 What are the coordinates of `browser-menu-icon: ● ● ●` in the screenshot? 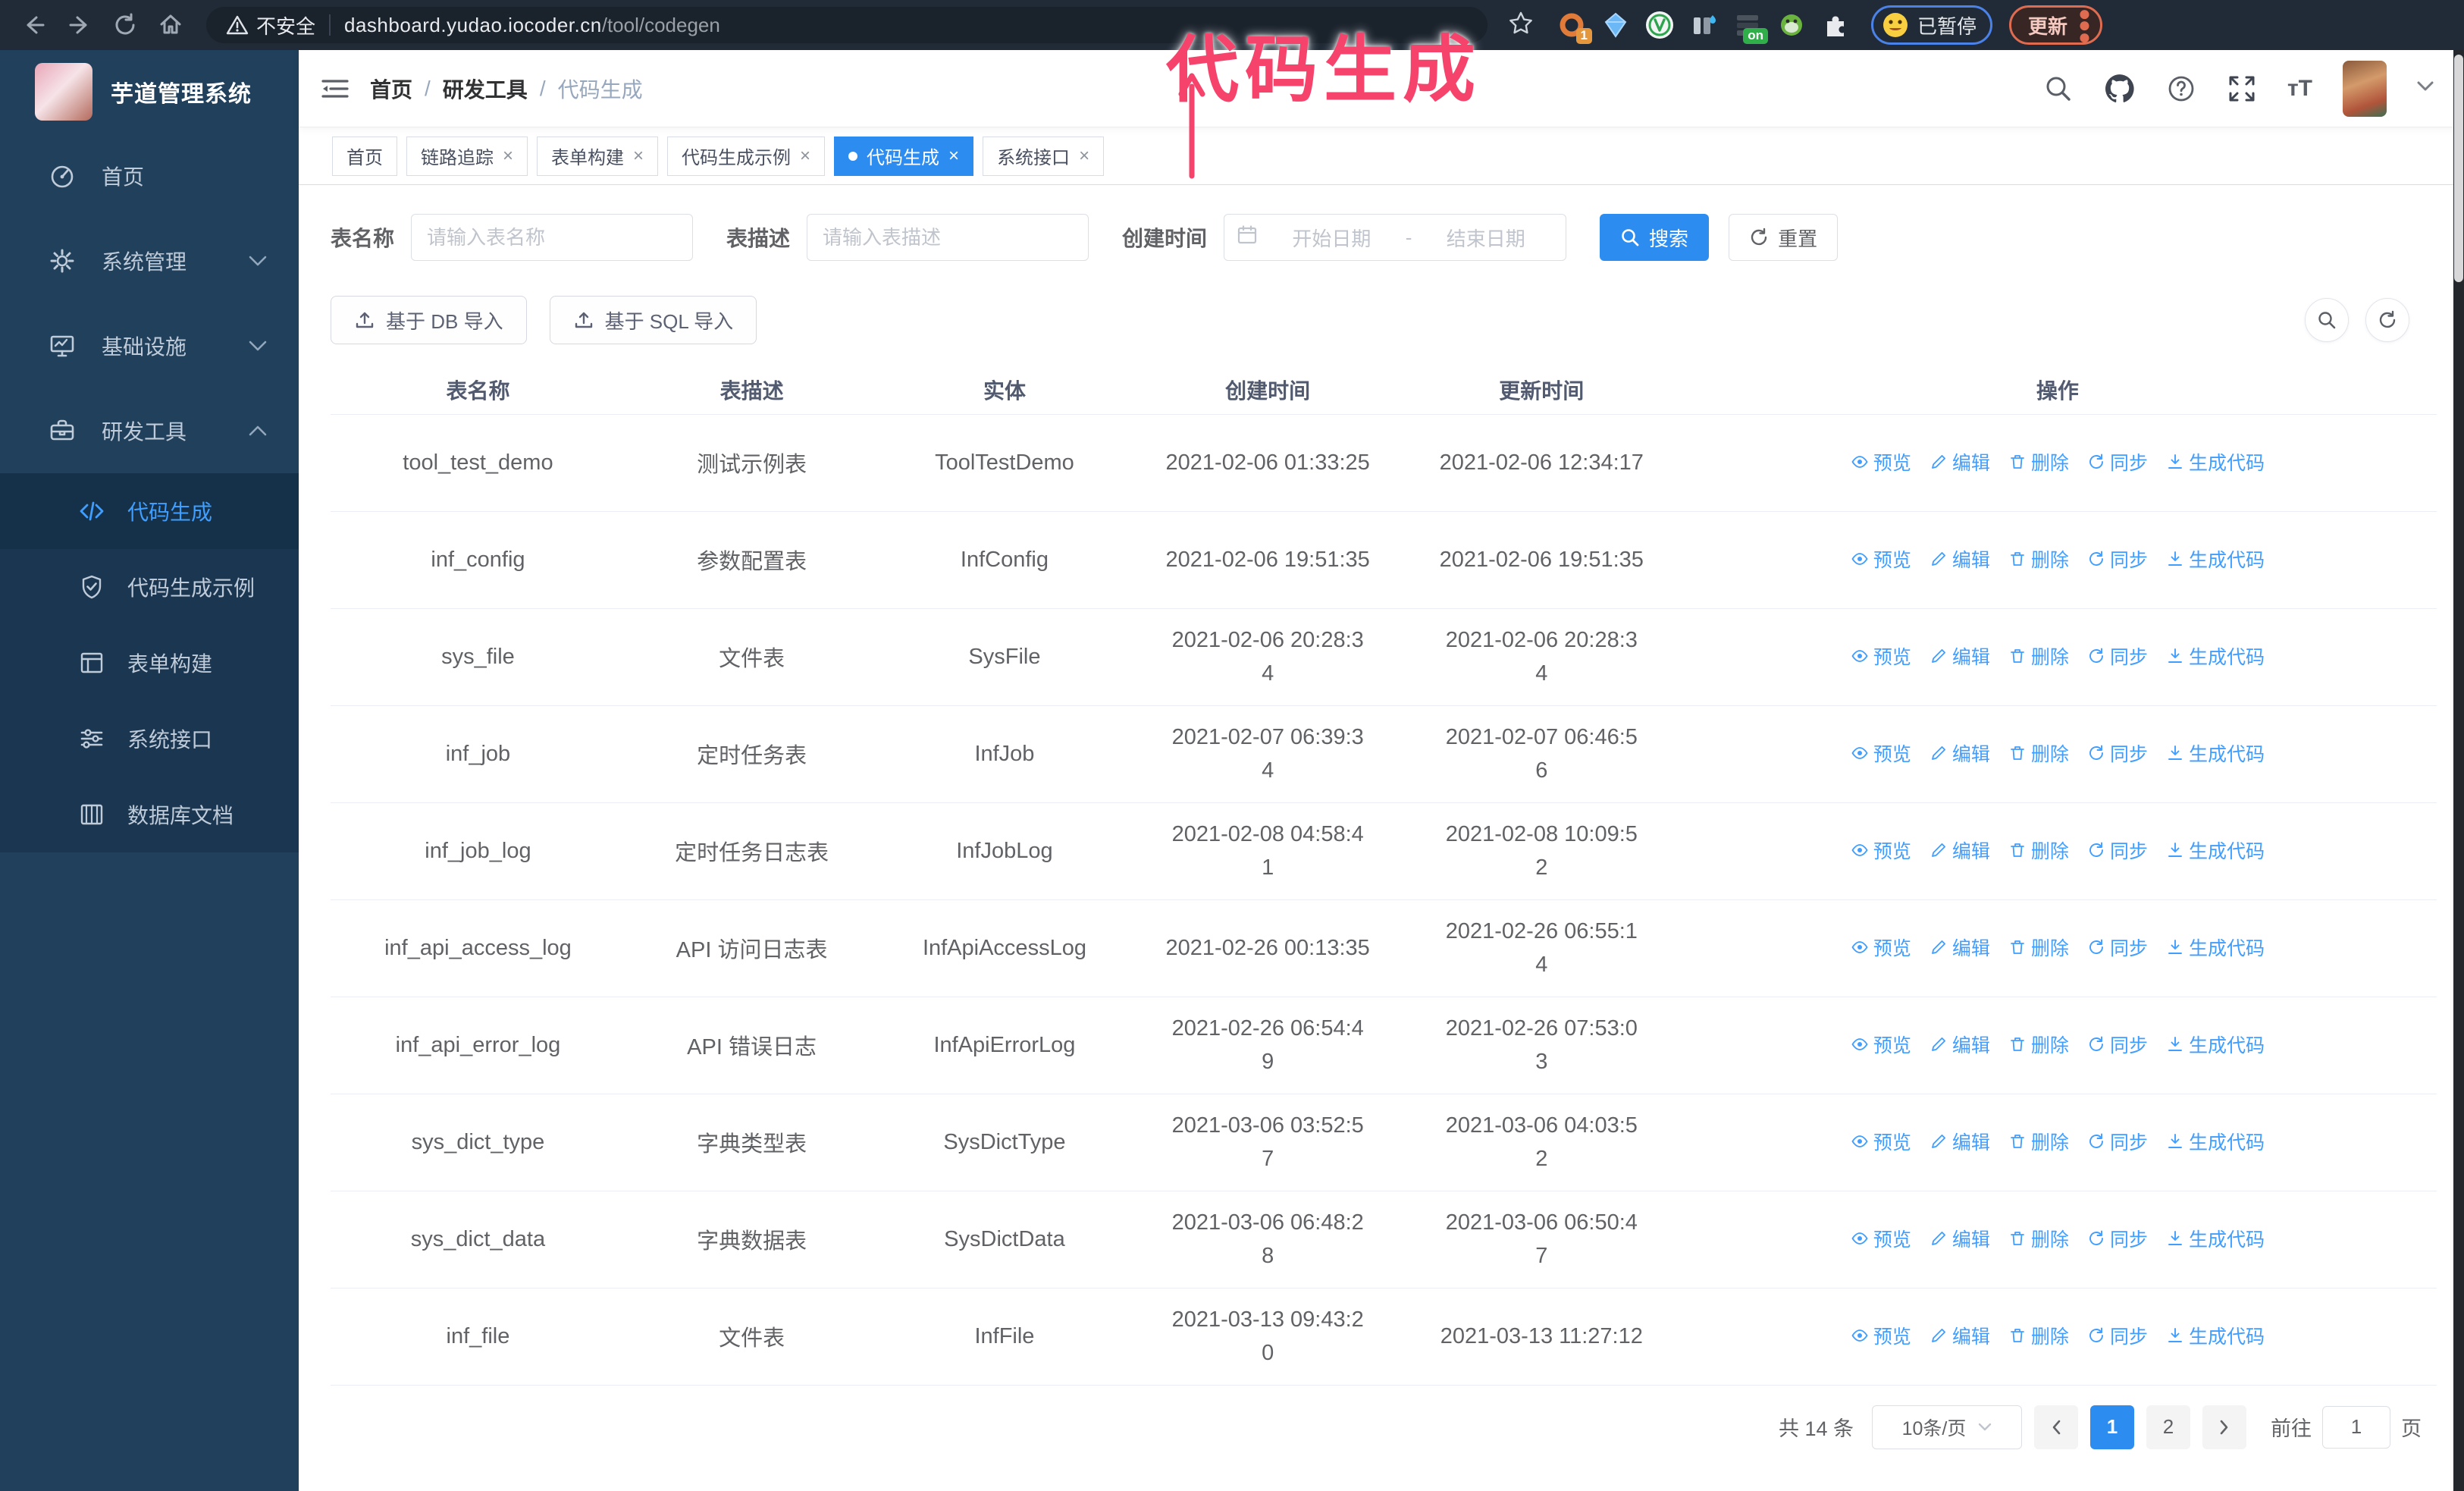 It's located at (2084, 24).